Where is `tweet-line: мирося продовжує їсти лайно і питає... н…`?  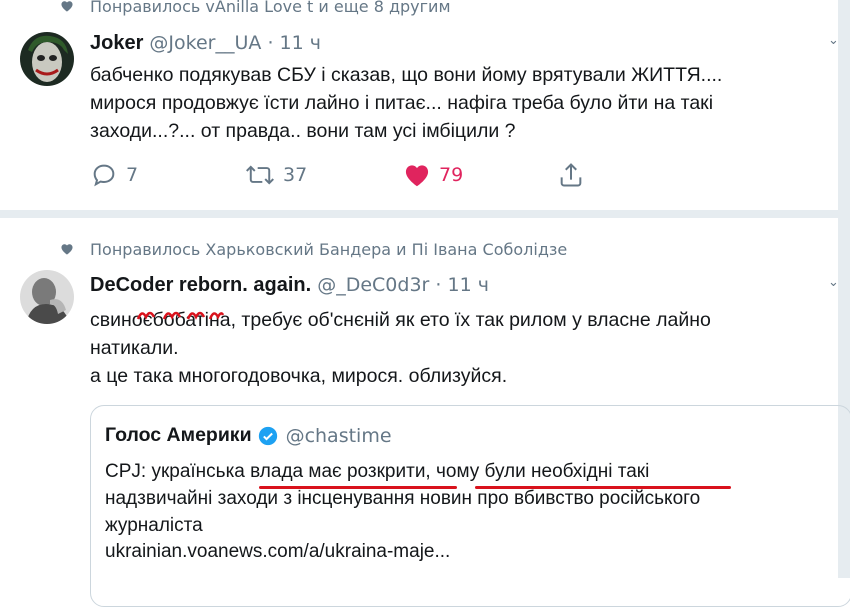
tweet-line: мирося продовжує їсти лайно і питає... н… is located at coordinates (402, 103).